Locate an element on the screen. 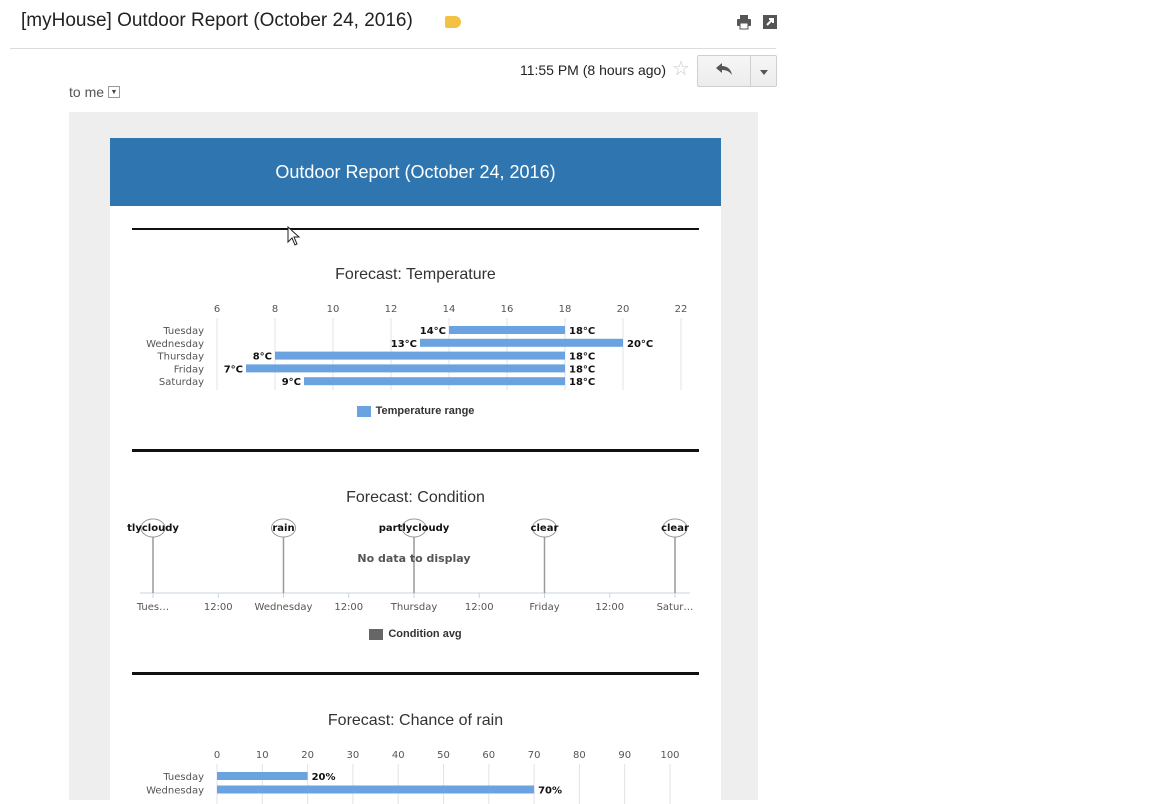 Image resolution: width=1160 pixels, height=804 pixels. more-dropdown-icon is located at coordinates (763, 71).